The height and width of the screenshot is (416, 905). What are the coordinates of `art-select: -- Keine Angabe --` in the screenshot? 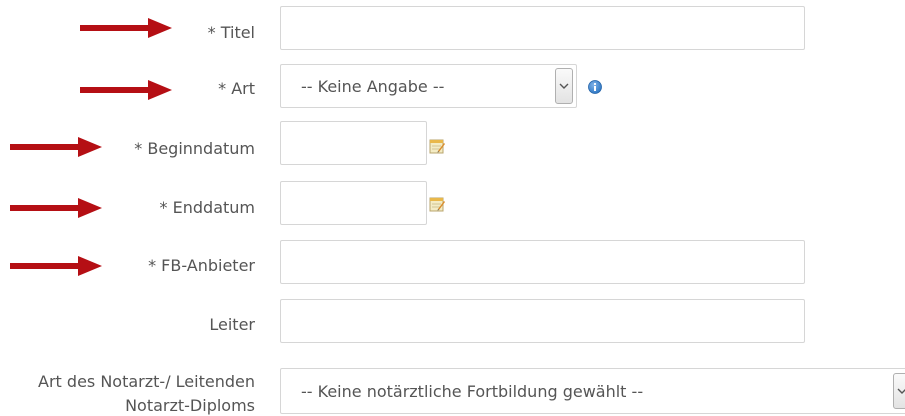 It's located at (428, 86).